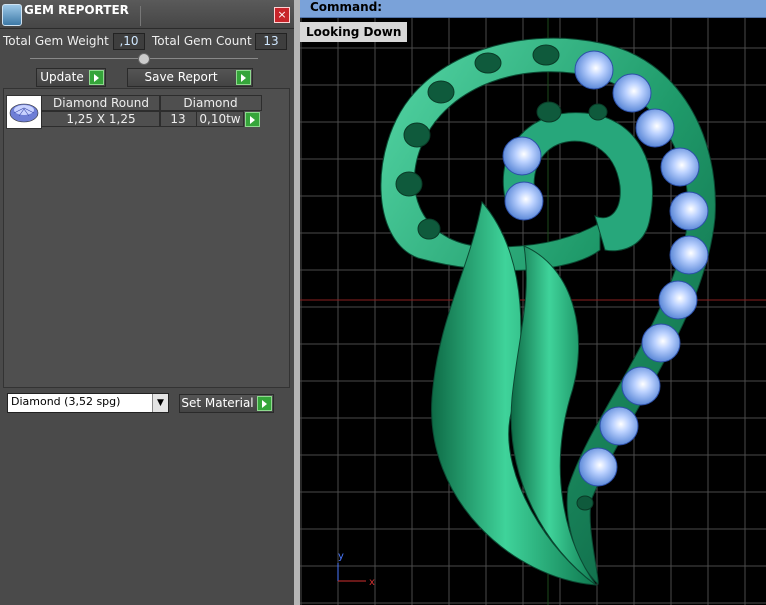  Describe the element at coordinates (346, 7) in the screenshot. I see `command-label: Command:` at that location.